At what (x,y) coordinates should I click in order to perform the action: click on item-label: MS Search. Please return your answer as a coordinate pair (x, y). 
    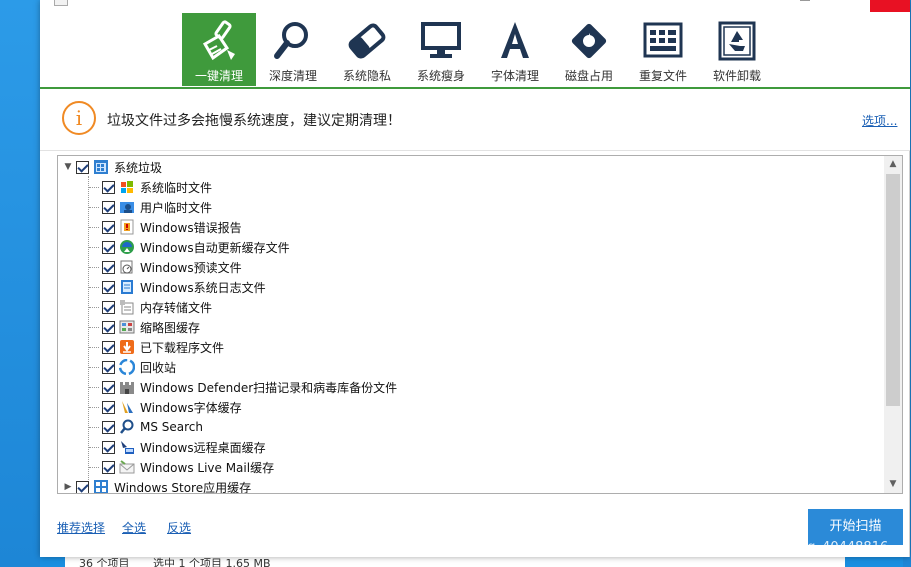
    Looking at the image, I should click on (172, 427).